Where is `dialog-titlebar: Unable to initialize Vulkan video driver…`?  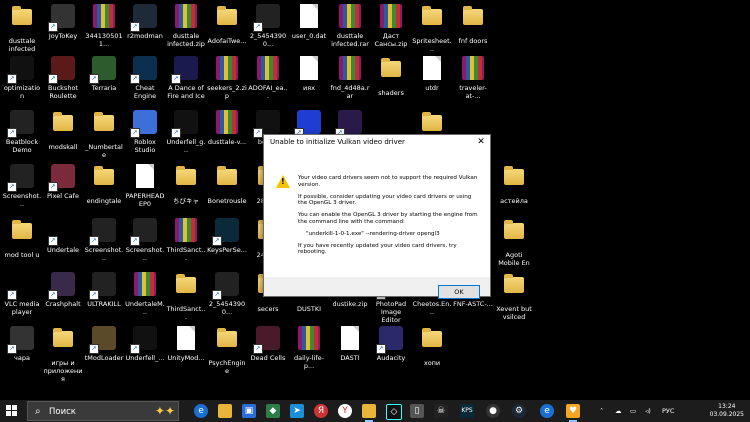 dialog-titlebar: Unable to initialize Vulkan video driver… is located at coordinates (377, 142).